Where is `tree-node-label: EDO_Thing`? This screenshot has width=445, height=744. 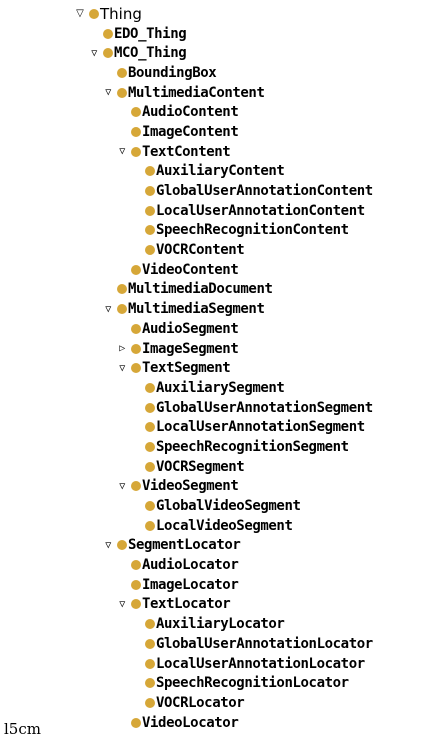
tree-node-label: EDO_Thing is located at coordinates (150, 33).